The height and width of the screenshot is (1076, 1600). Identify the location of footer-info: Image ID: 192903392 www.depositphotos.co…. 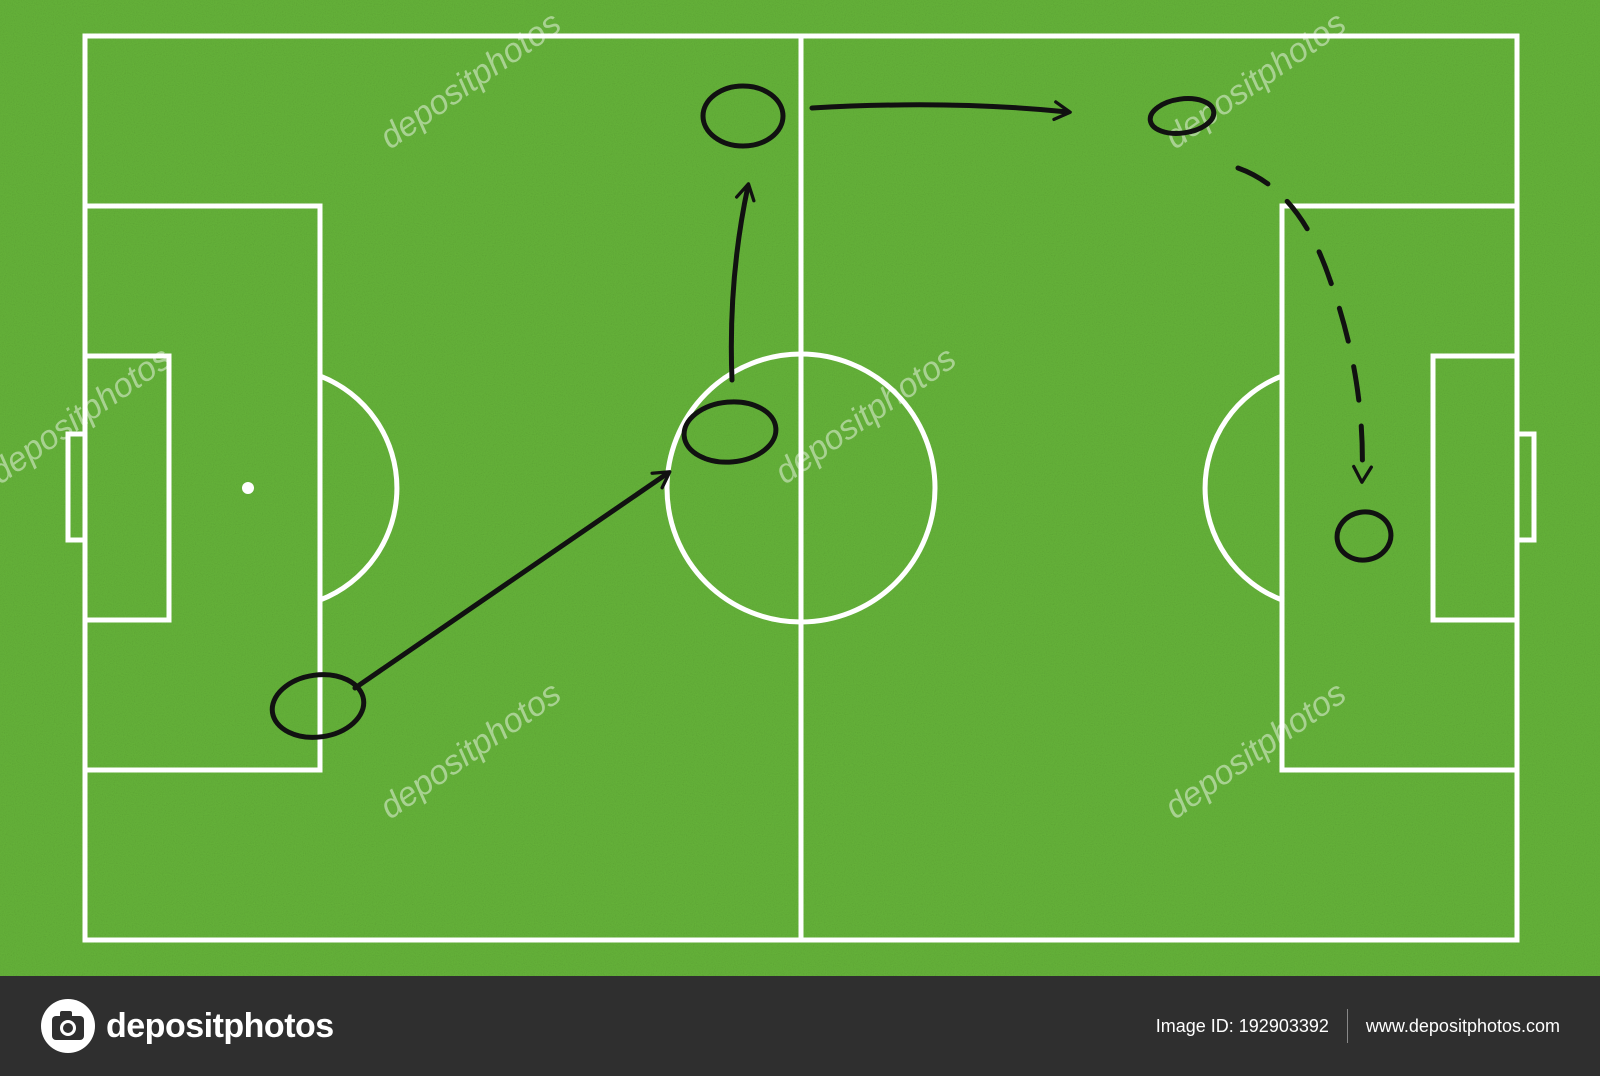
(1358, 1026).